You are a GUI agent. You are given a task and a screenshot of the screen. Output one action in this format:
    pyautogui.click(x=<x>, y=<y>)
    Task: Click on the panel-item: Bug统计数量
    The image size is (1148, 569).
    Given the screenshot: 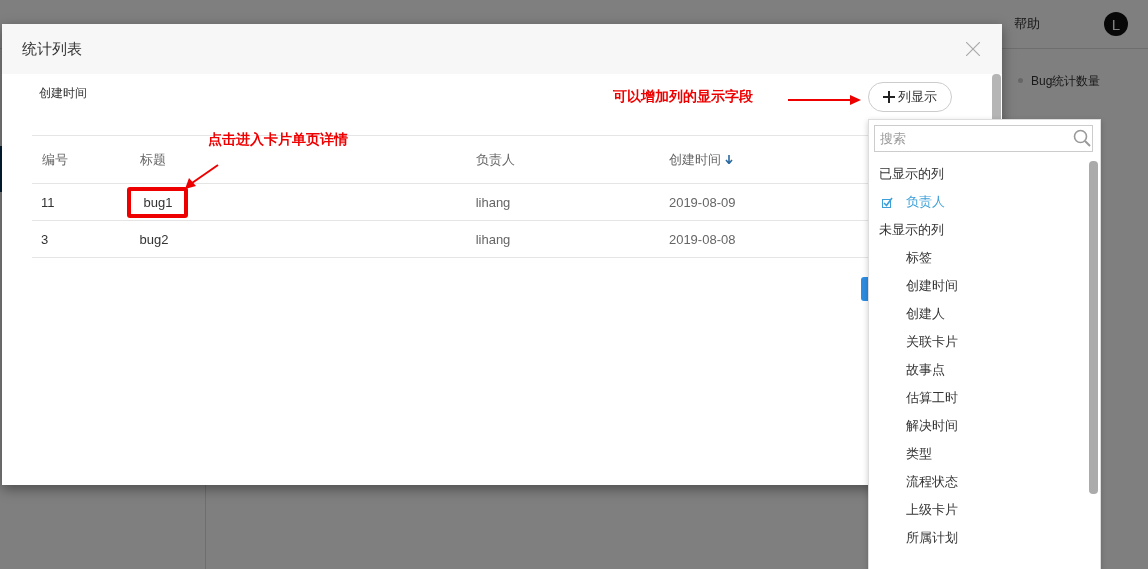 What is the action you would take?
    pyautogui.click(x=1066, y=81)
    